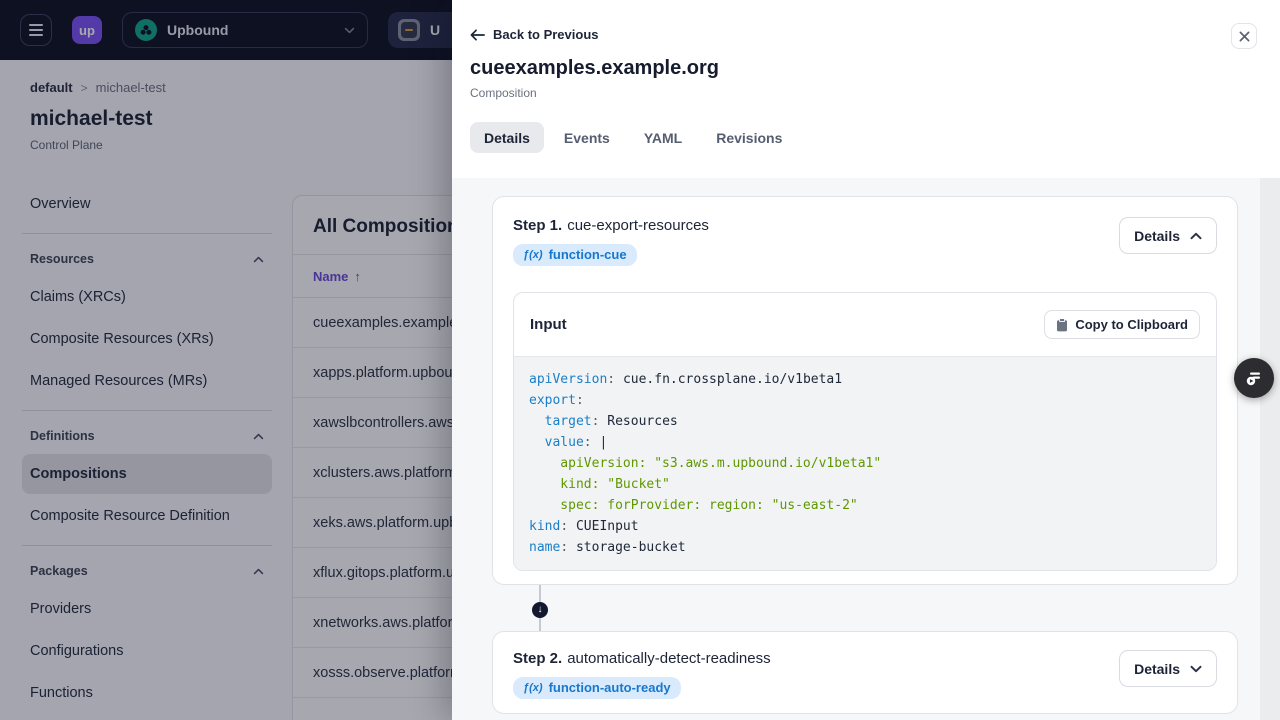 Image resolution: width=1280 pixels, height=720 pixels. Describe the element at coordinates (642, 658) in the screenshot. I see `step-2-title: Step 2. automatically-detect-readiness` at that location.